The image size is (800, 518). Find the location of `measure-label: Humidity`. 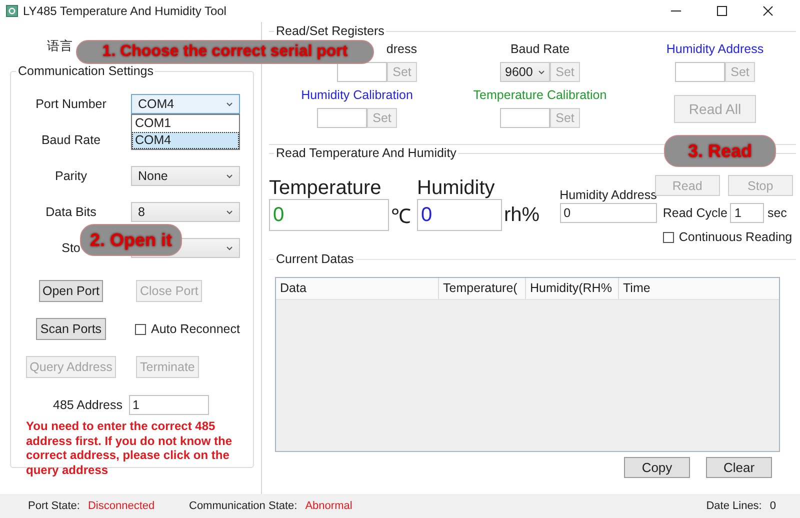

measure-label: Humidity is located at coordinates (456, 188).